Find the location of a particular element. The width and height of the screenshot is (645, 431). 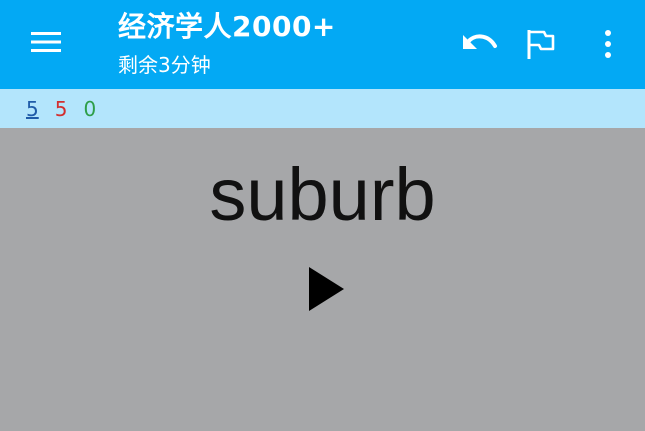

stat-count-green: 0 is located at coordinates (90, 108).